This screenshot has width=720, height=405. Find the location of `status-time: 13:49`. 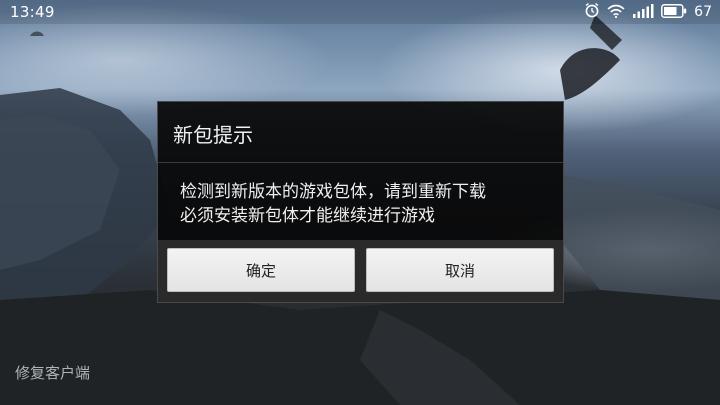

status-time: 13:49 is located at coordinates (32, 12).